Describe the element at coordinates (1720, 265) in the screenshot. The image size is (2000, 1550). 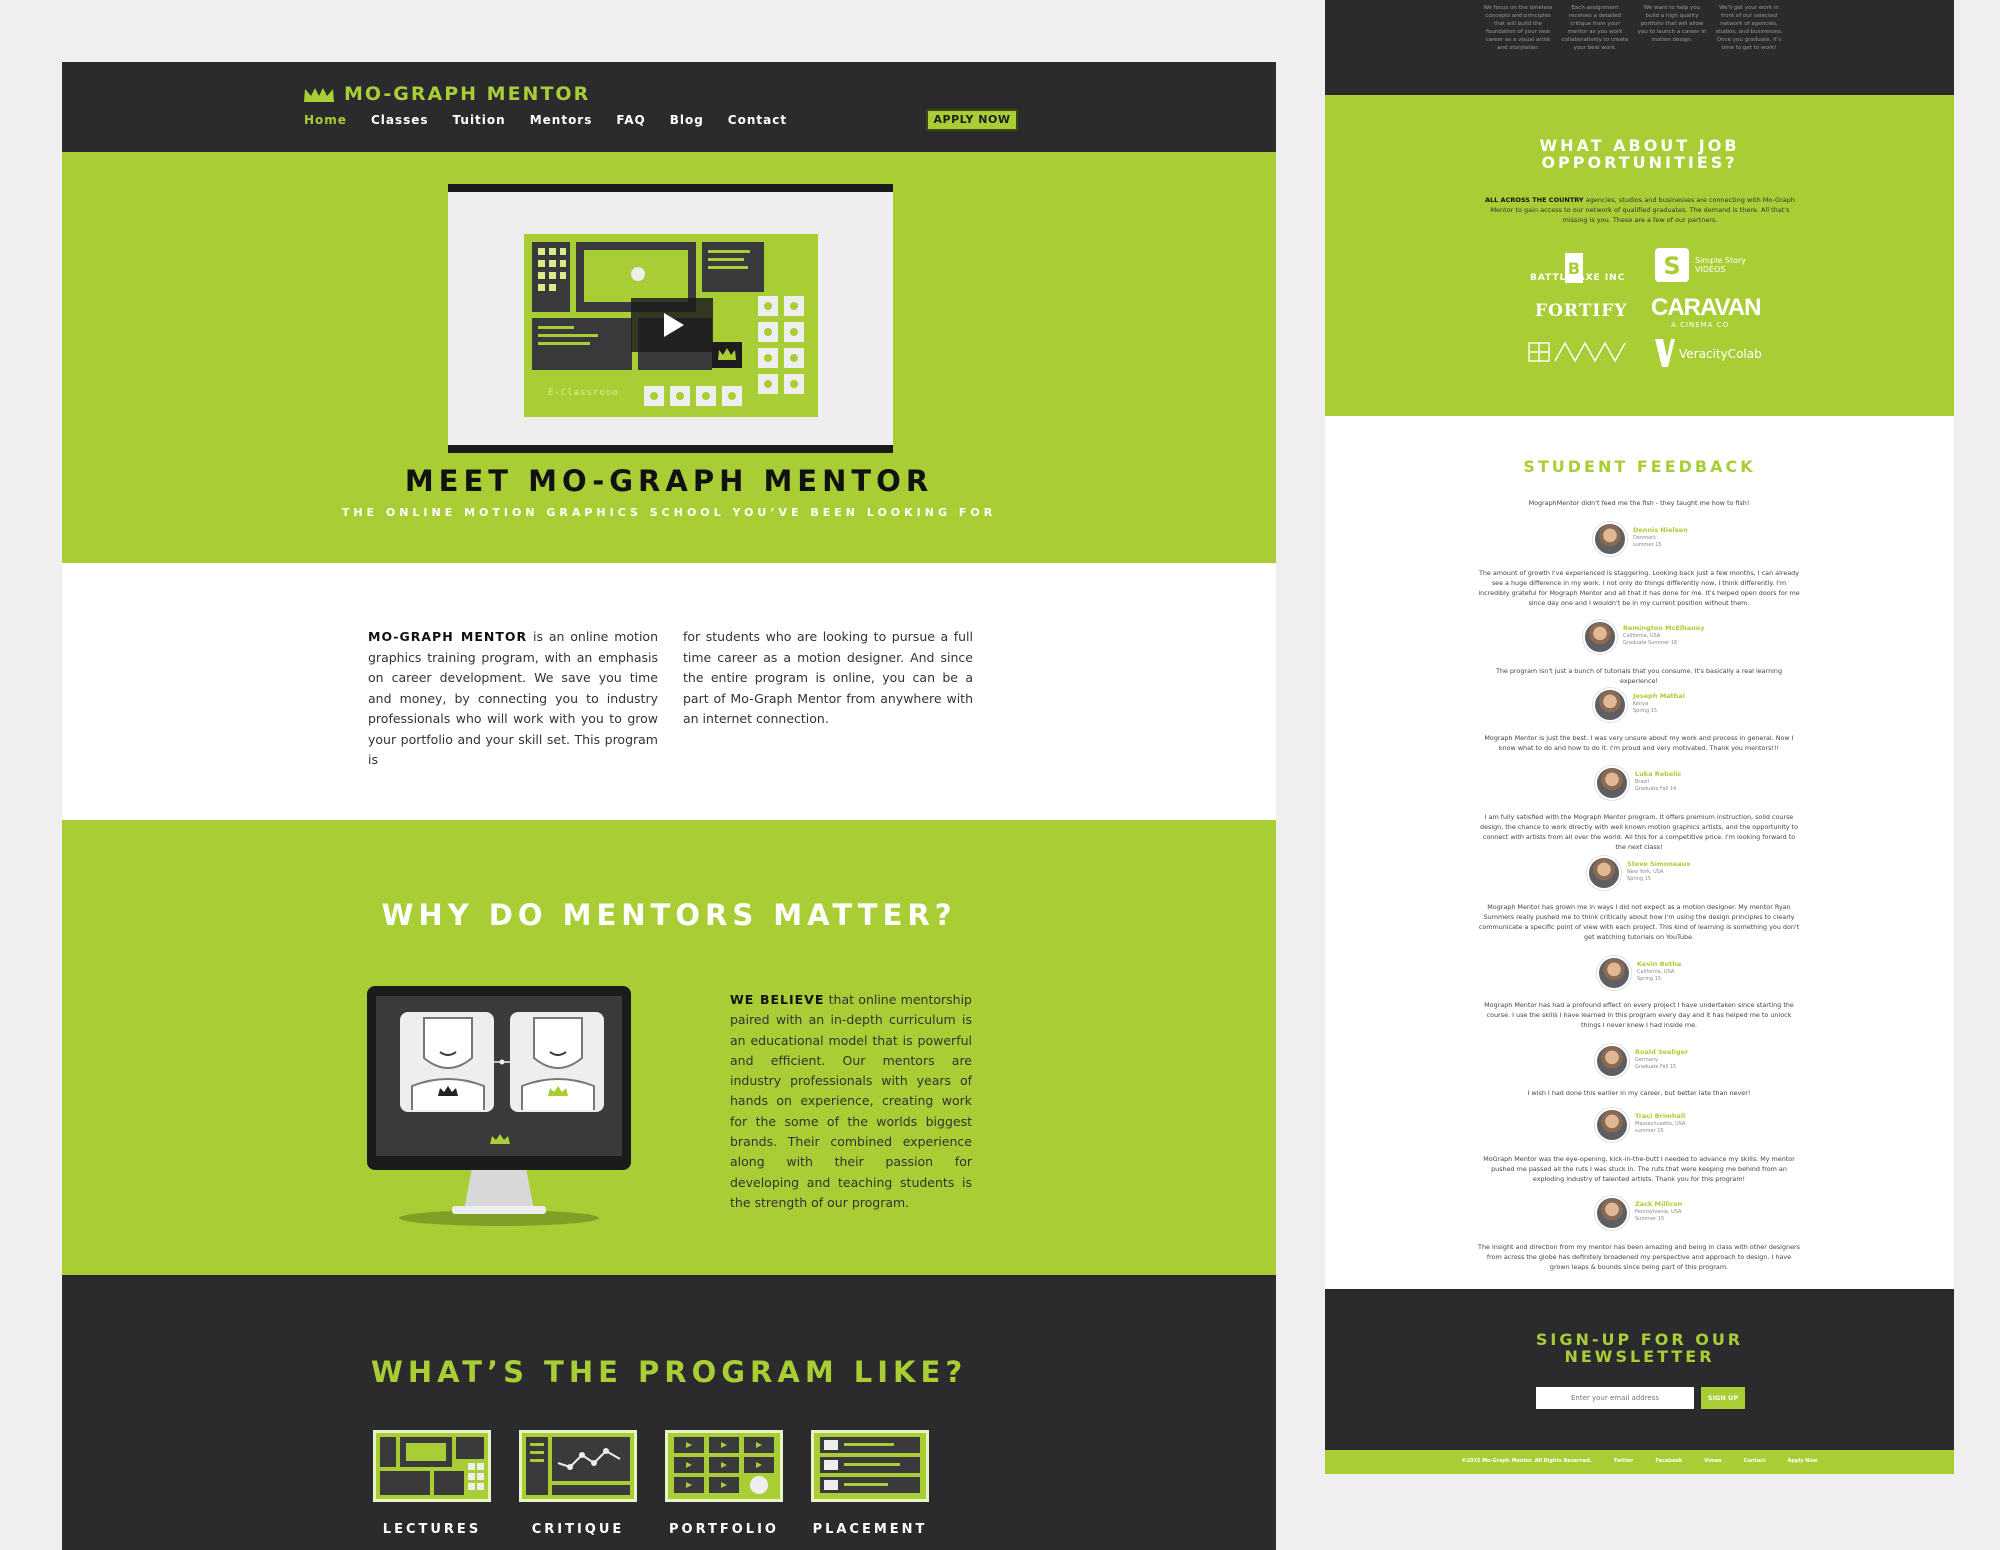
I see `partner-simple-story-text: Simple Story VIDEOS` at that location.